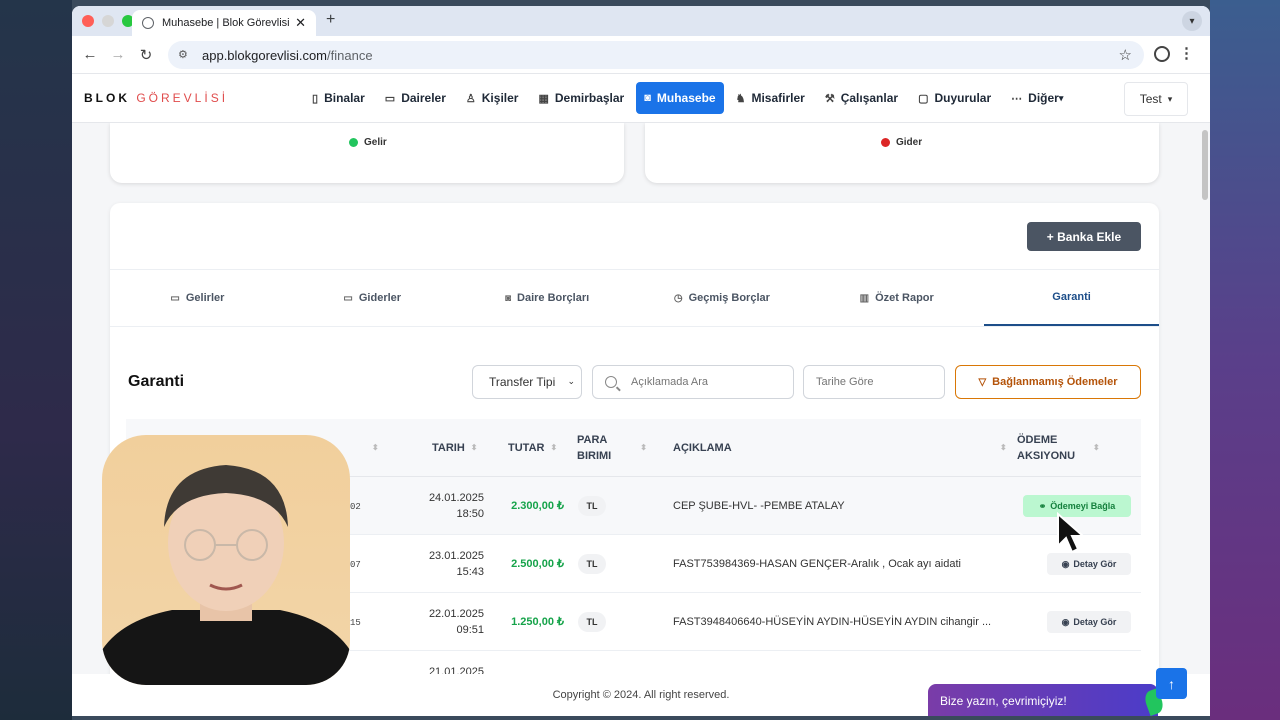 The height and width of the screenshot is (720, 1280). I want to click on nav-item-label: Misafirler, so click(778, 98).